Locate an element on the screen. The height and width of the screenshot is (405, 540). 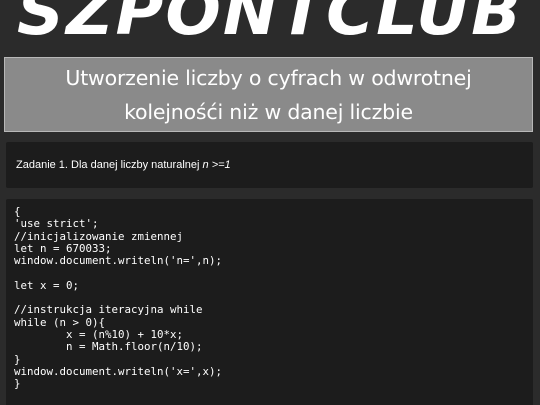
task-condition: n >=1 is located at coordinates (216, 165).